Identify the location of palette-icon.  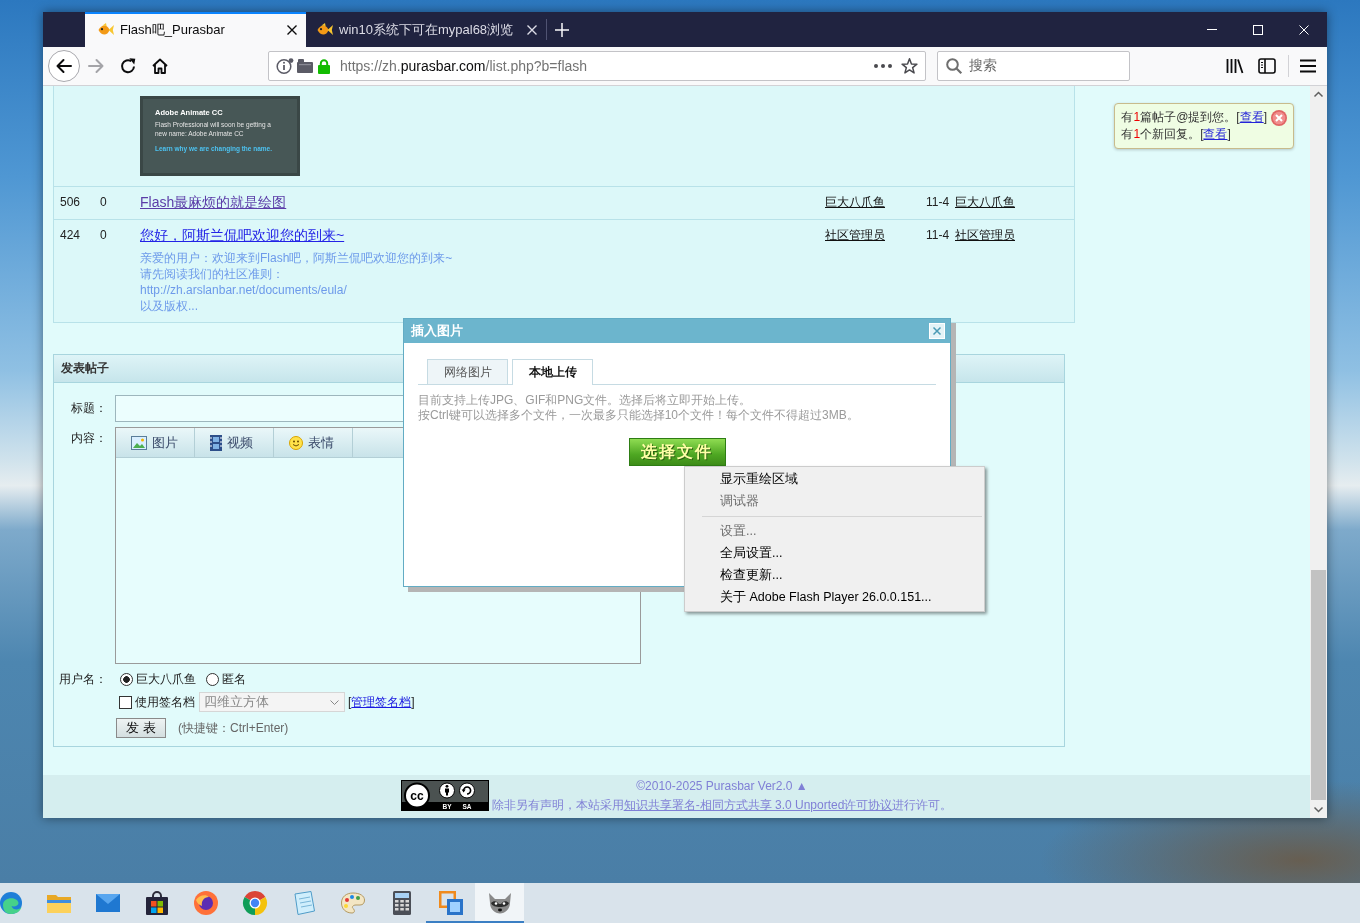
(352, 903).